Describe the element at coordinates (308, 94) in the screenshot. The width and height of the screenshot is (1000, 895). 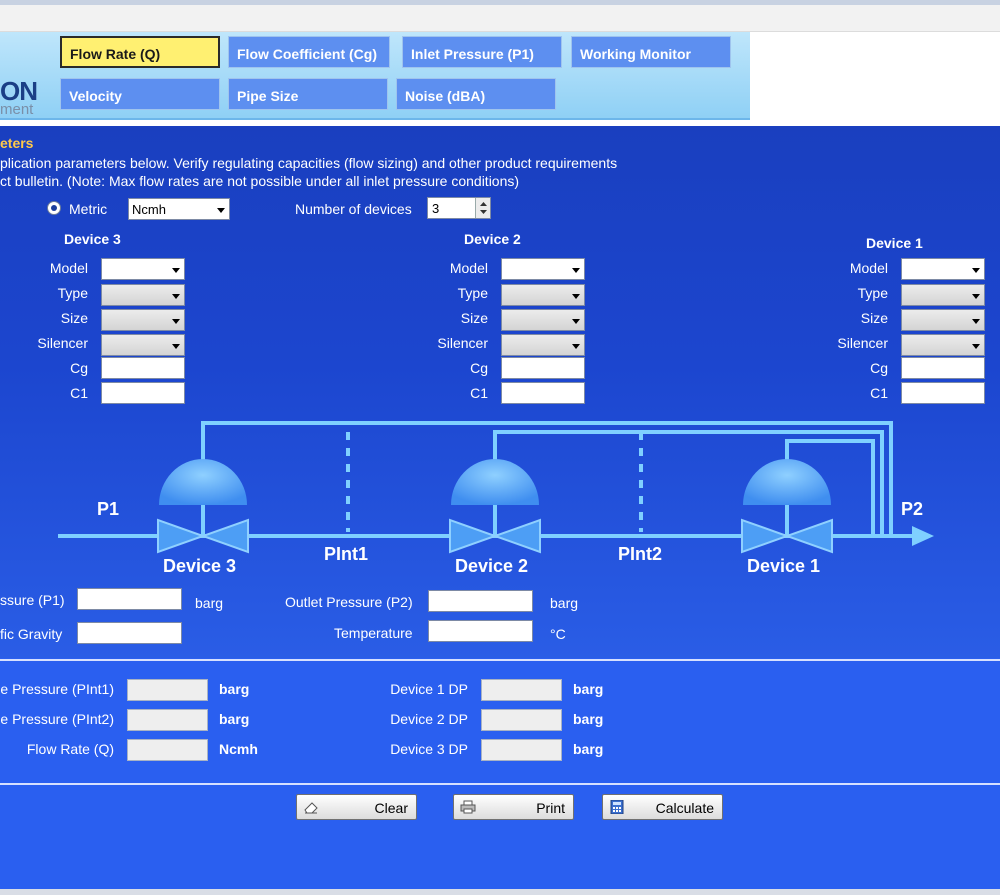
I see `tab-pipe-size: Pipe Size` at that location.